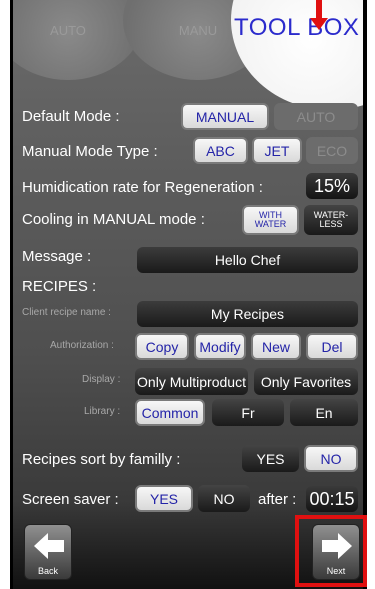 The image size is (375, 589). Describe the element at coordinates (90, 151) in the screenshot. I see `manual-mode-type-label: Manual Mode Type :` at that location.